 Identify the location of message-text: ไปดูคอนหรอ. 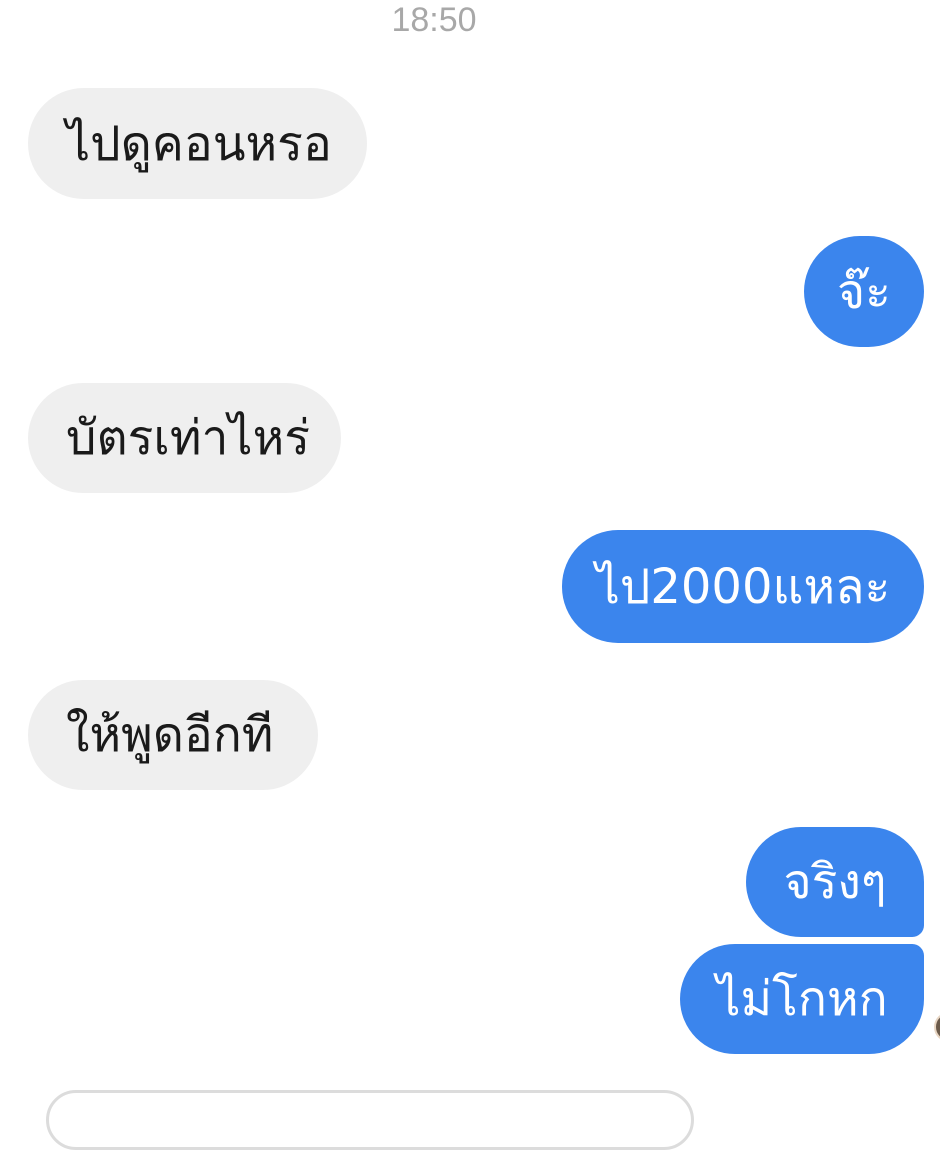
(199, 143).